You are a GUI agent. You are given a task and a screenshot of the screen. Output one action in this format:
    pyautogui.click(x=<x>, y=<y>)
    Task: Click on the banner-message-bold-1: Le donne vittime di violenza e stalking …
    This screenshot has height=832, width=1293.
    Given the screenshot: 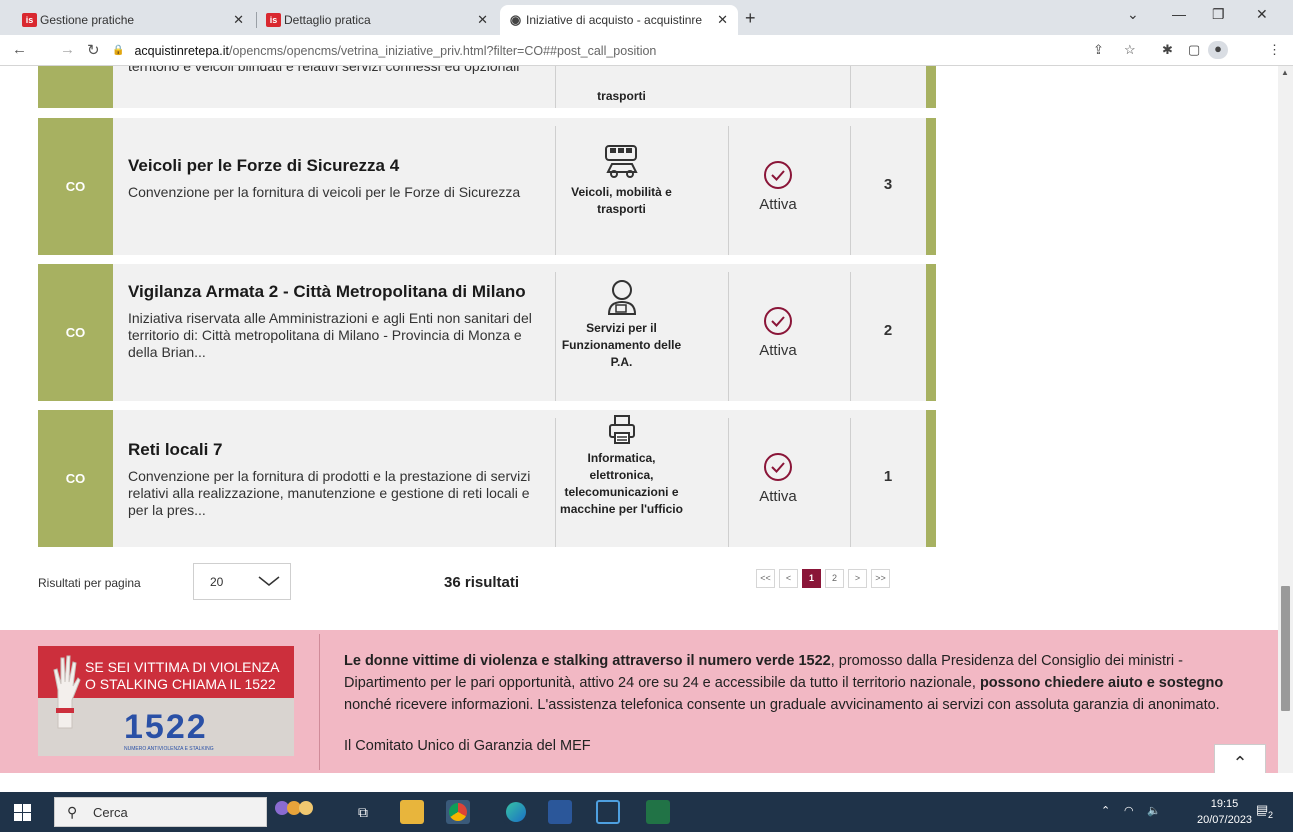 What is the action you would take?
    pyautogui.click(x=587, y=661)
    